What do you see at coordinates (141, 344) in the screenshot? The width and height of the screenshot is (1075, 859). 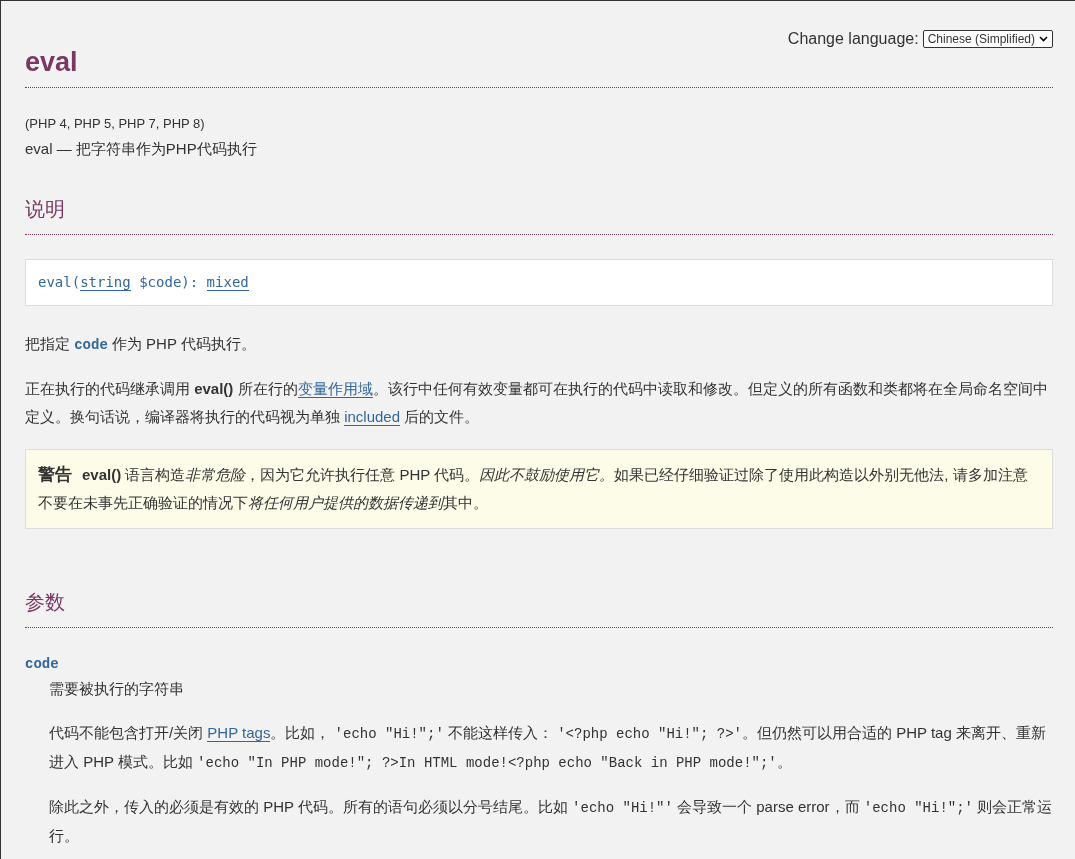 I see `paragraph: 把指定 code 作为 PHP 代码执行。` at bounding box center [141, 344].